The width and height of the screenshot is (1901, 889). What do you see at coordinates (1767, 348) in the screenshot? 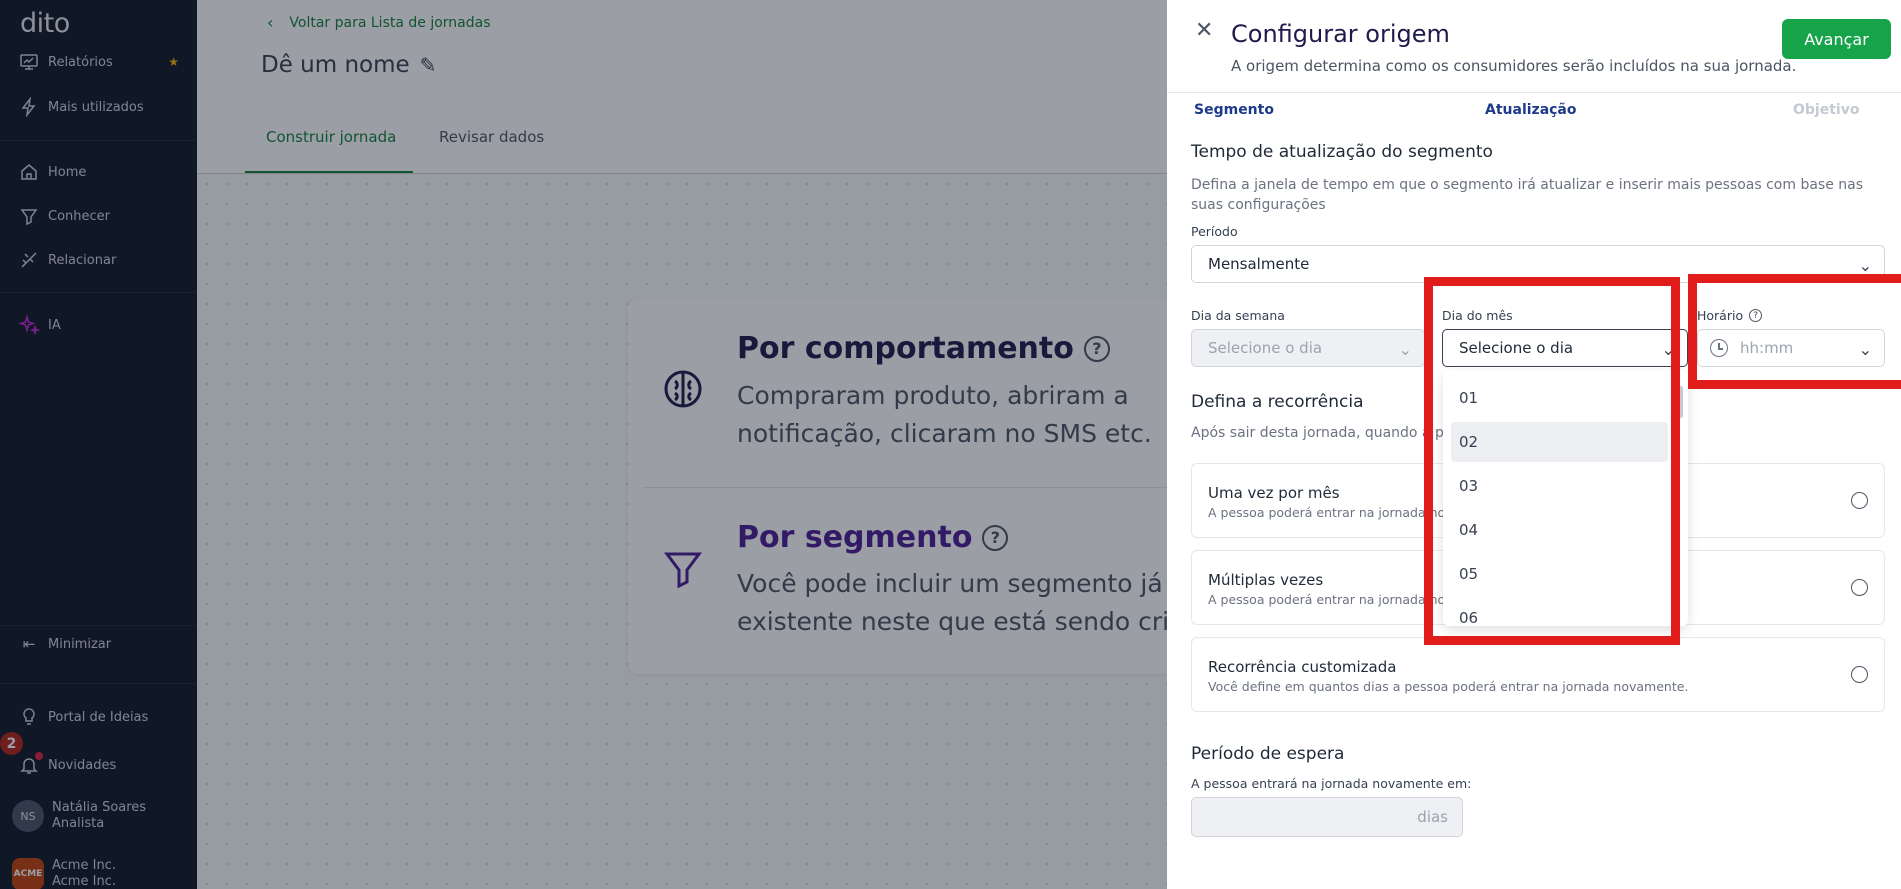
I see `time-placeholder: hh:mm` at bounding box center [1767, 348].